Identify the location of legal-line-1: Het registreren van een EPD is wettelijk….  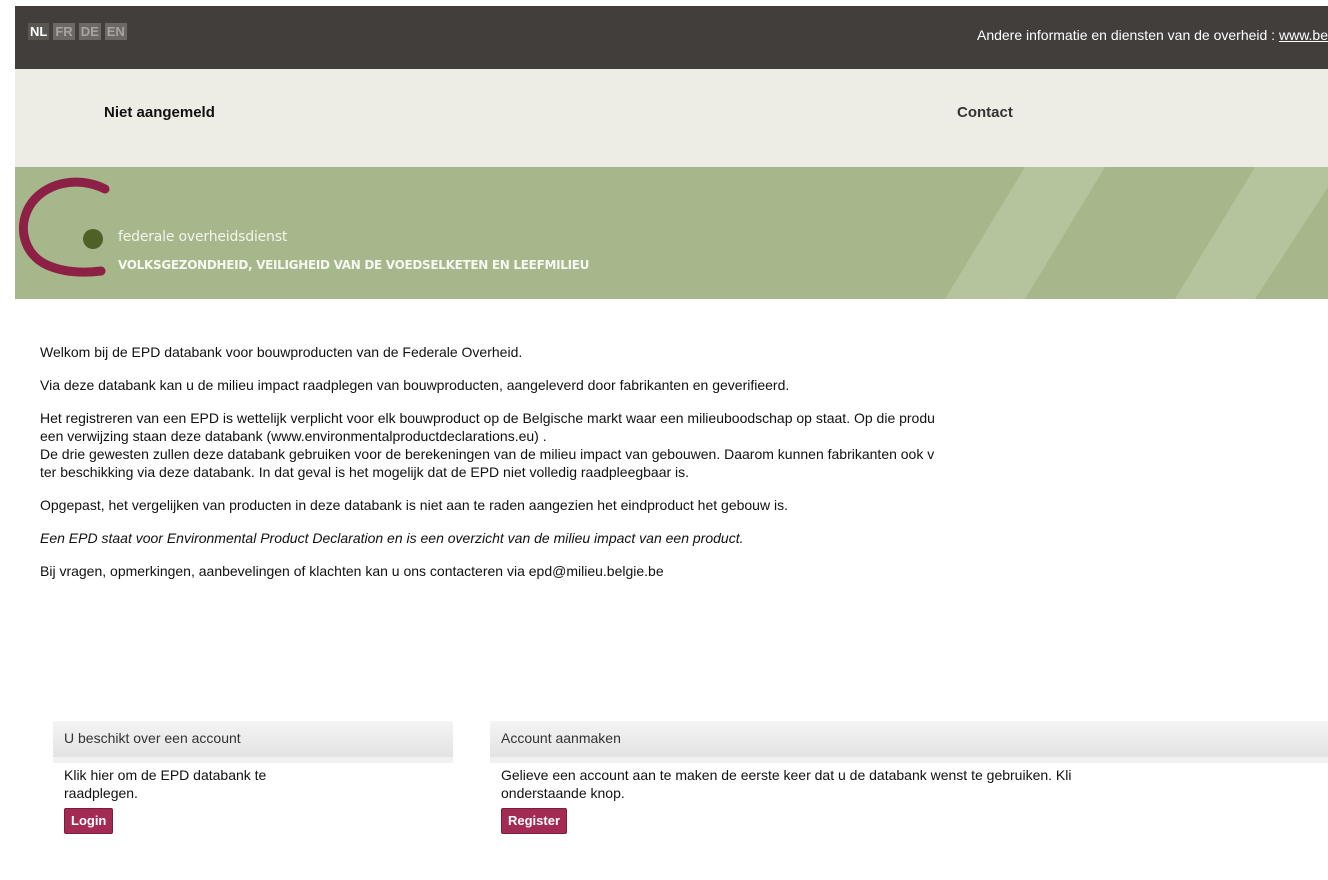
(487, 418).